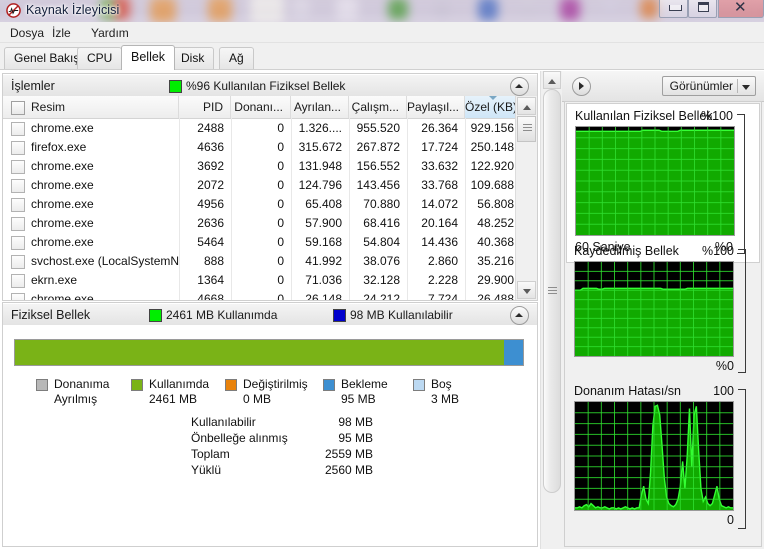 This screenshot has width=764, height=549. What do you see at coordinates (179, 384) in the screenshot?
I see `inuse-label: Kullanımda` at bounding box center [179, 384].